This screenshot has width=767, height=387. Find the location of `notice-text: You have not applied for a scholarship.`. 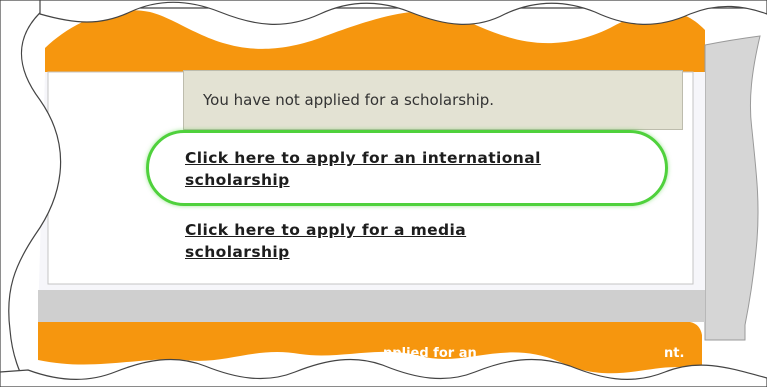

notice-text: You have not applied for a scholarship. is located at coordinates (349, 100).